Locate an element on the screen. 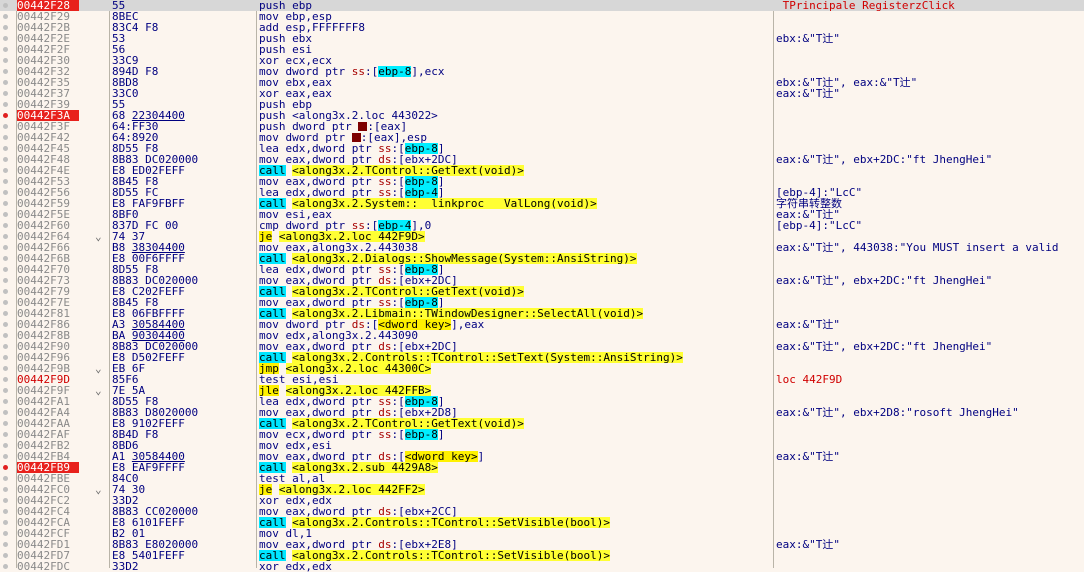  instruction-cell: mov ebp,esp is located at coordinates (515, 16).